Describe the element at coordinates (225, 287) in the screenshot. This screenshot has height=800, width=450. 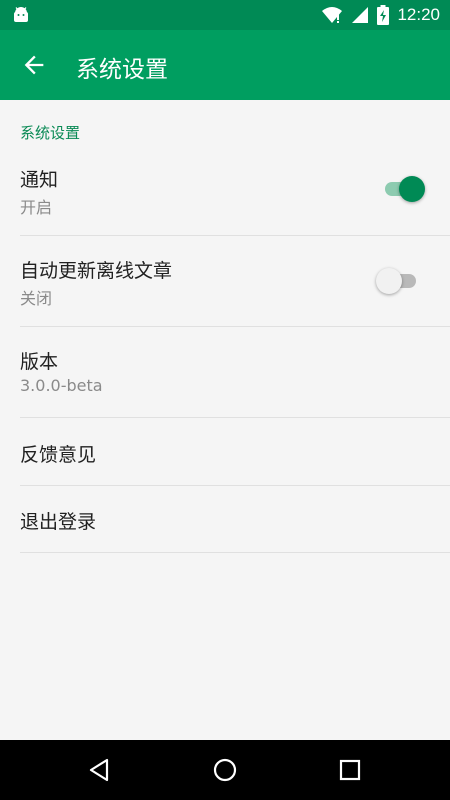
I see `setting-auto-update: 自动更新离线文章 关闭` at that location.